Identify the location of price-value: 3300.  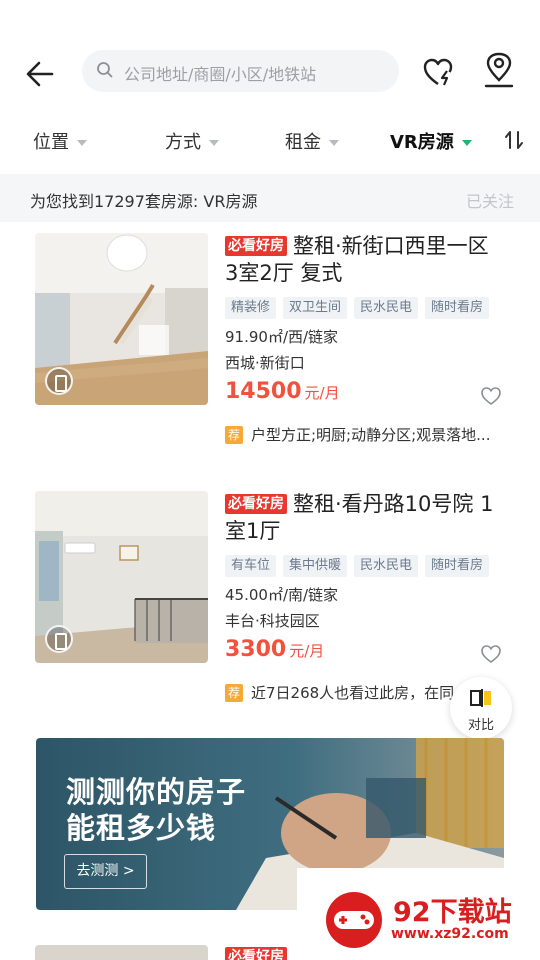
(256, 649).